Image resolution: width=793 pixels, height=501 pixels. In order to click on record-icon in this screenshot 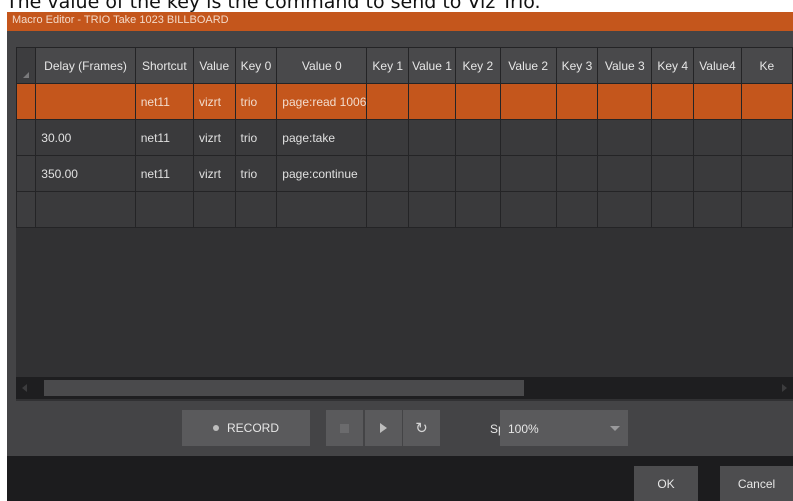, I will do `click(215, 428)`.